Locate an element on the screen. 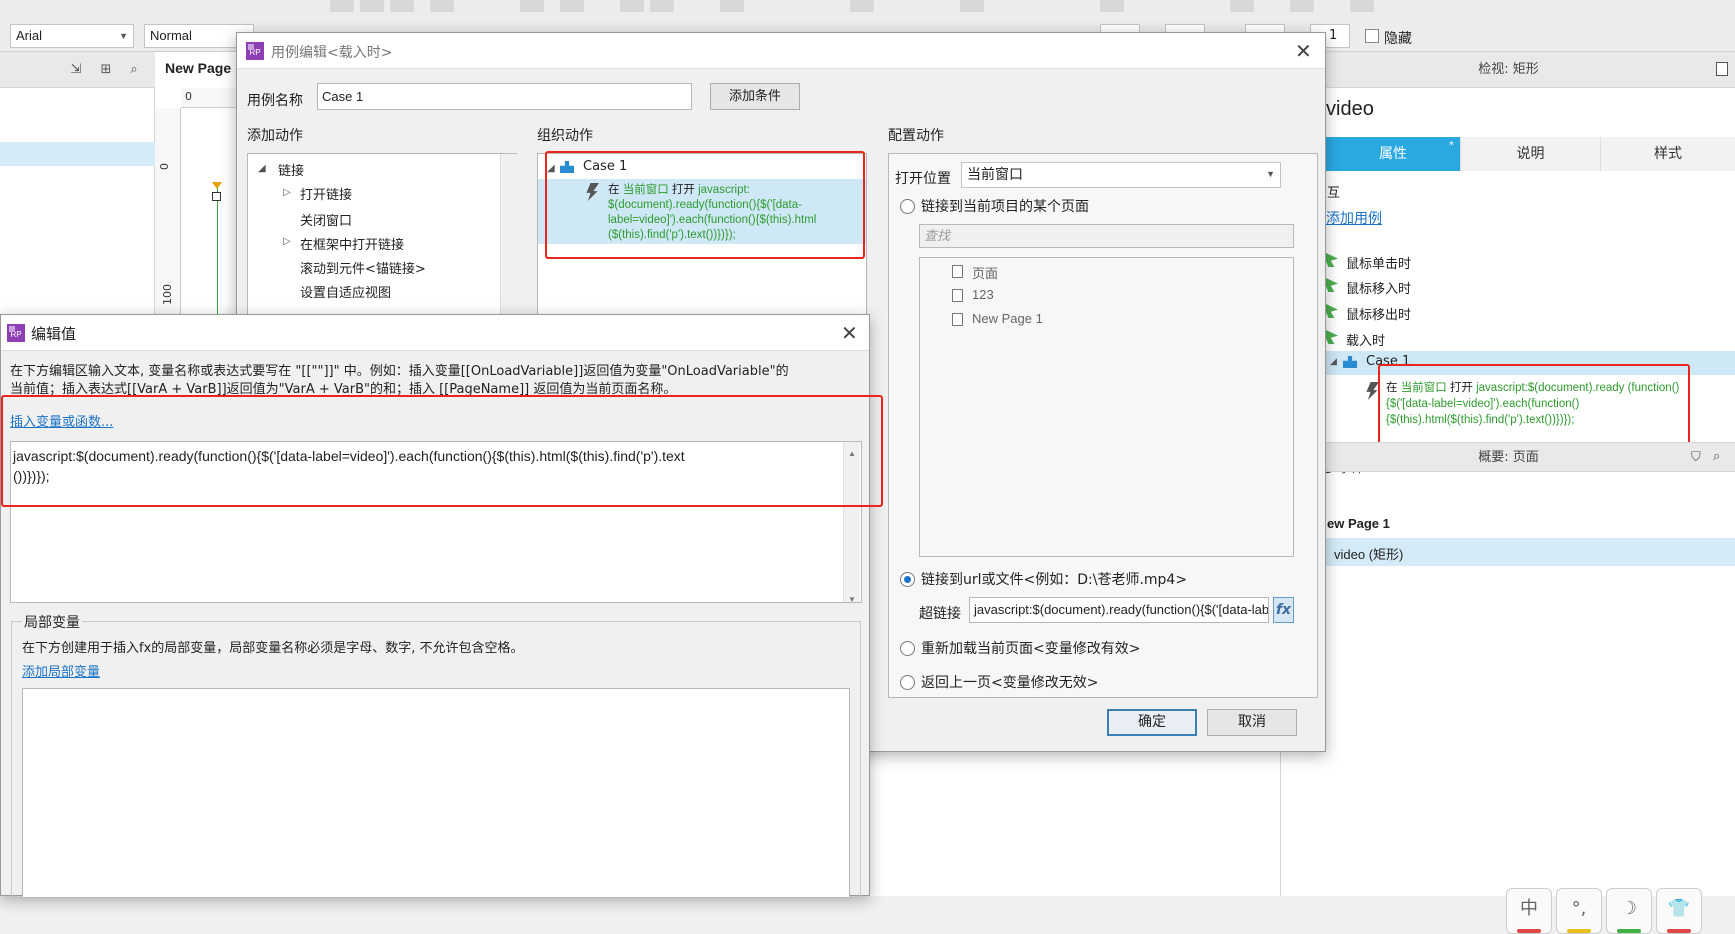 The width and height of the screenshot is (1735, 934). page-list-item: 123 is located at coordinates (983, 294).